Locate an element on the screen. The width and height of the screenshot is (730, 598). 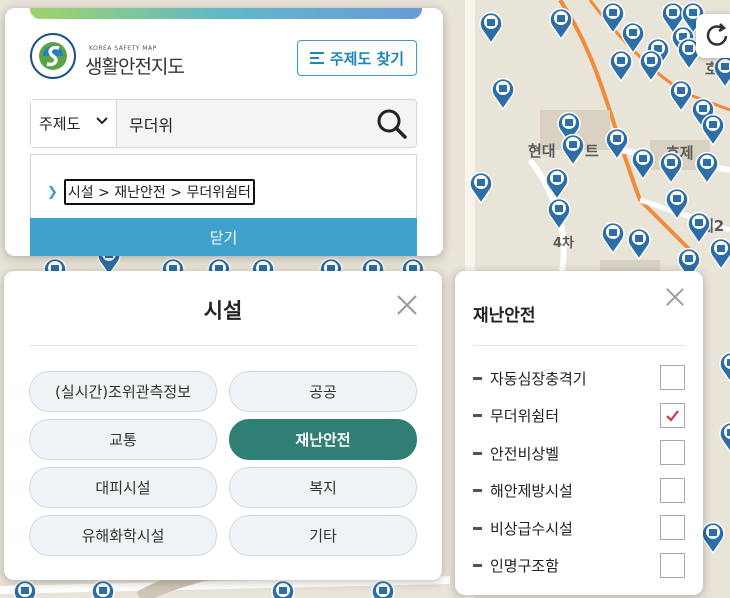
theme-map-find-button: 주제도 찾기 is located at coordinates (357, 58).